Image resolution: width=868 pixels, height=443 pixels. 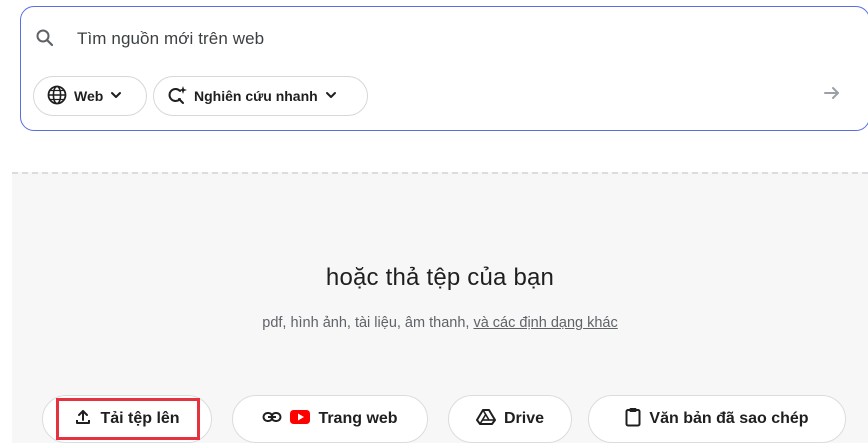 I want to click on drop-zone-title: hoặc thả tệp của bạn, so click(x=440, y=277).